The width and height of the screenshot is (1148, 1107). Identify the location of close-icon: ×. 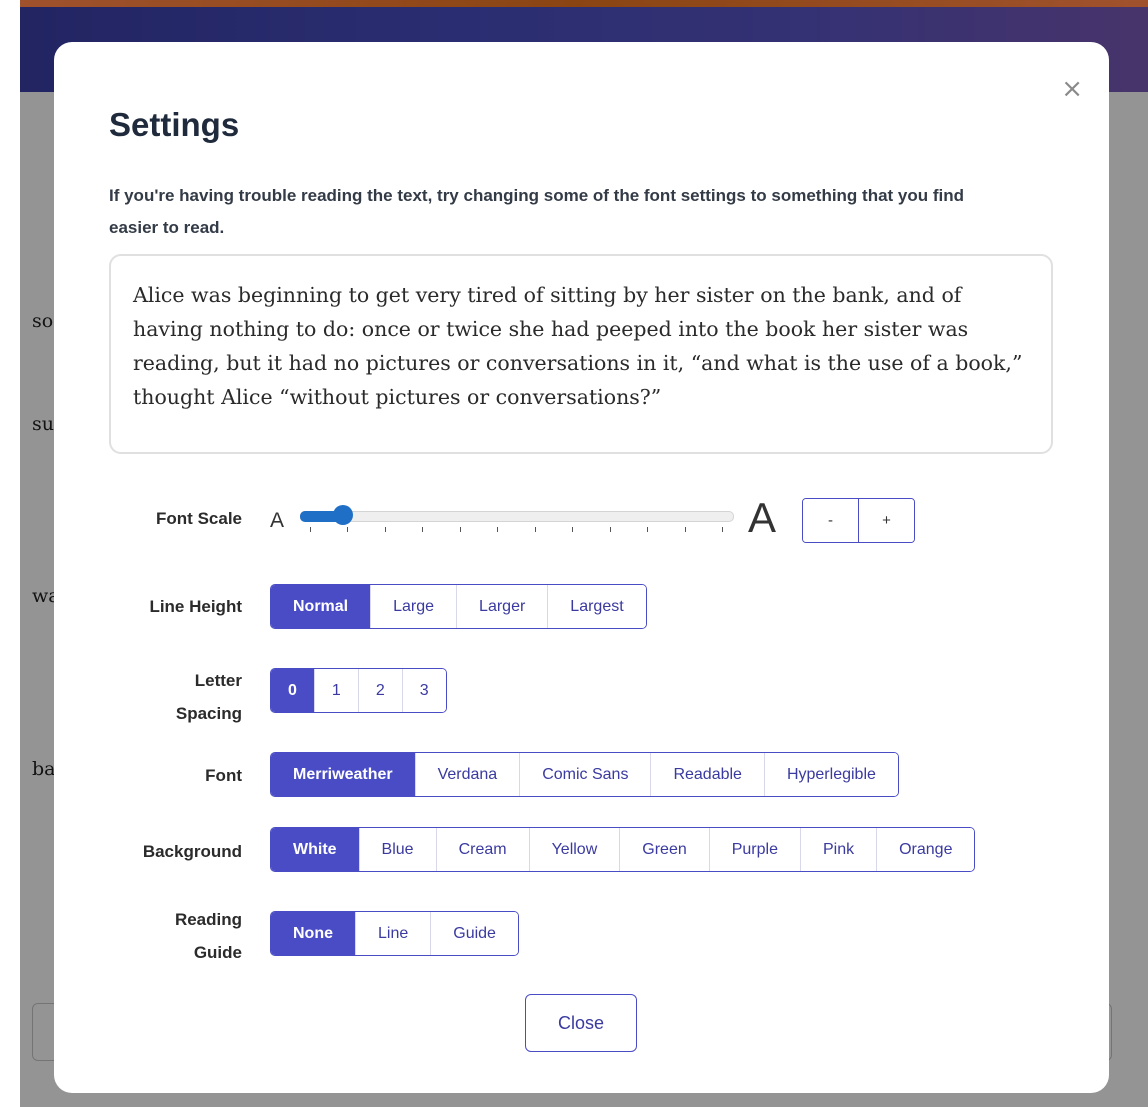
(1072, 89).